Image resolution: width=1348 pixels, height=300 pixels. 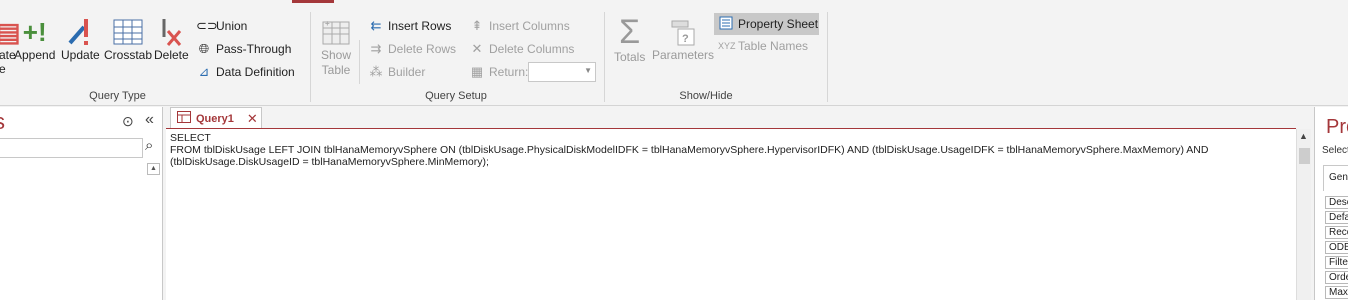 I want to click on property-row: ODB, so click(x=1336, y=247).